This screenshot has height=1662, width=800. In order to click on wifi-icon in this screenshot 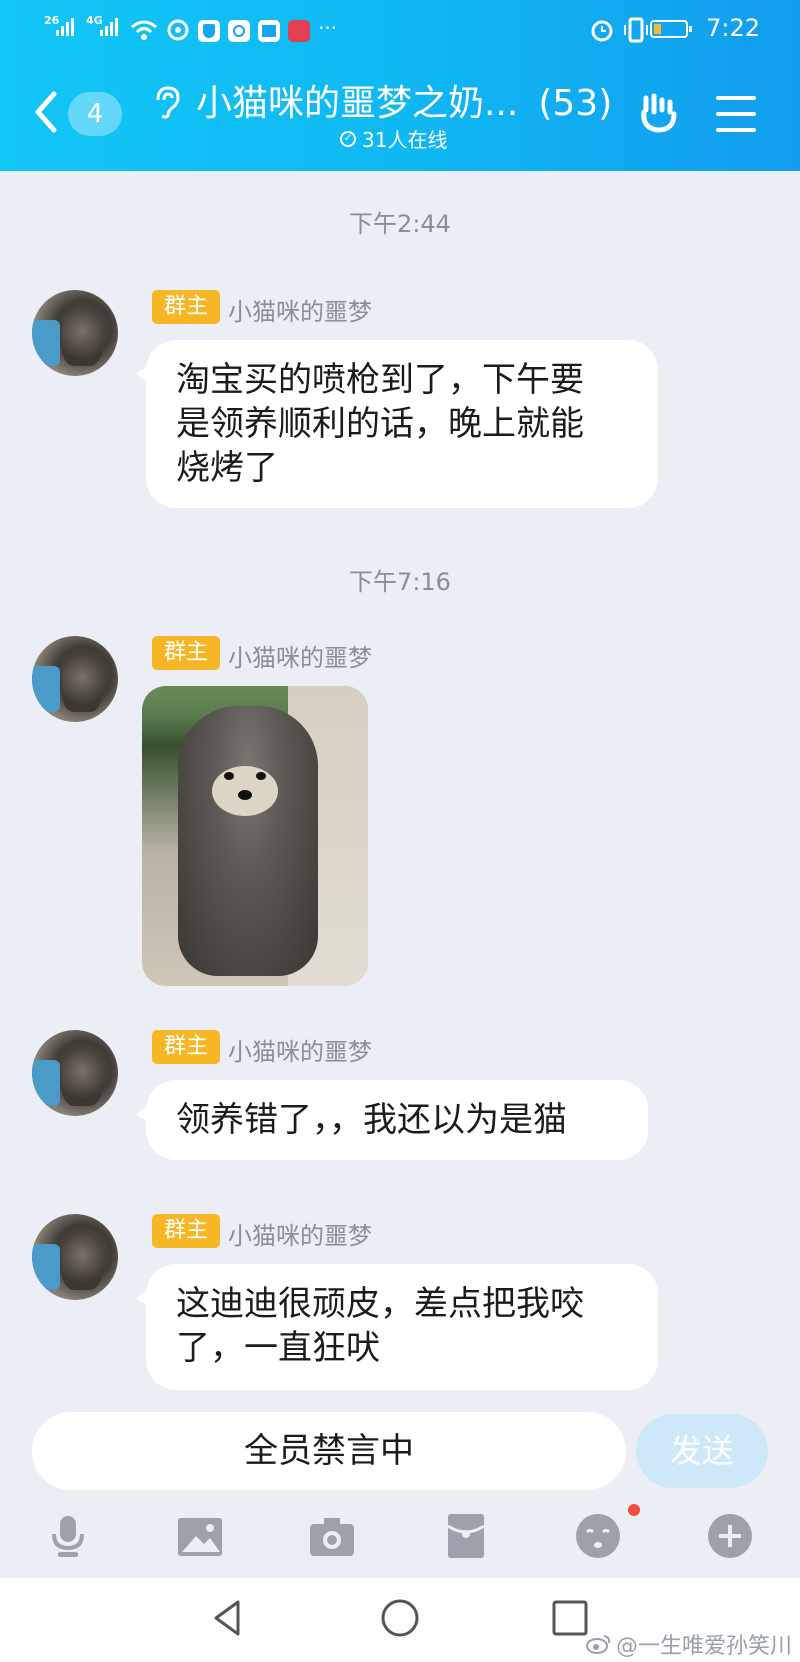, I will do `click(144, 30)`.